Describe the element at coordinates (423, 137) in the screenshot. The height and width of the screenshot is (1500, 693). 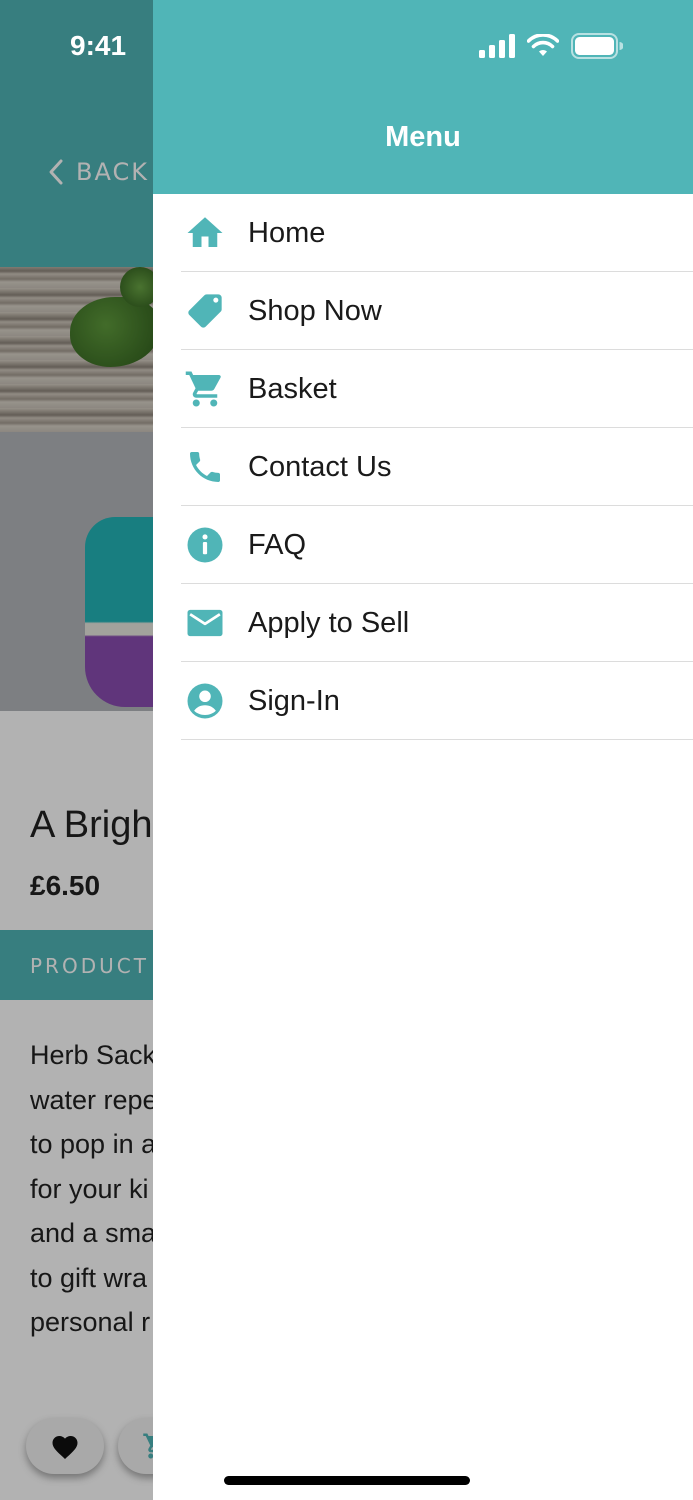
I see `menu-title: Menu` at that location.